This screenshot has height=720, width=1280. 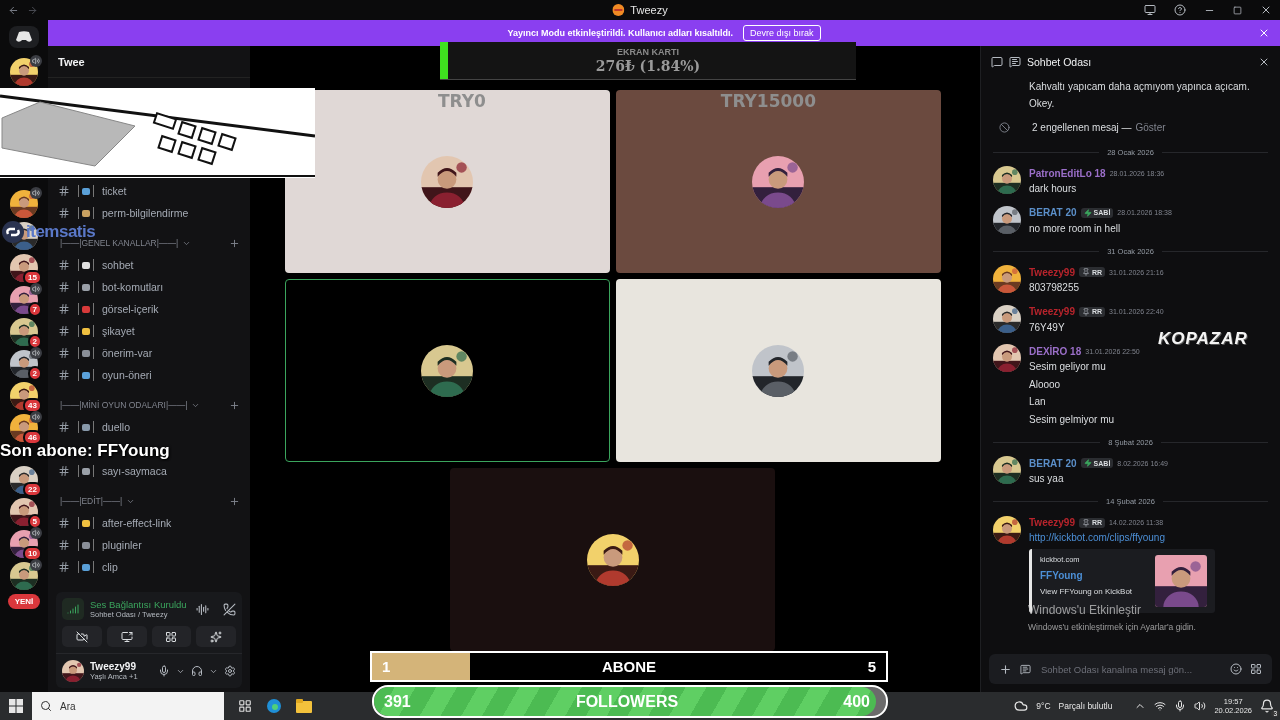 What do you see at coordinates (24, 601) in the screenshot?
I see `new-badge: YENİ` at bounding box center [24, 601].